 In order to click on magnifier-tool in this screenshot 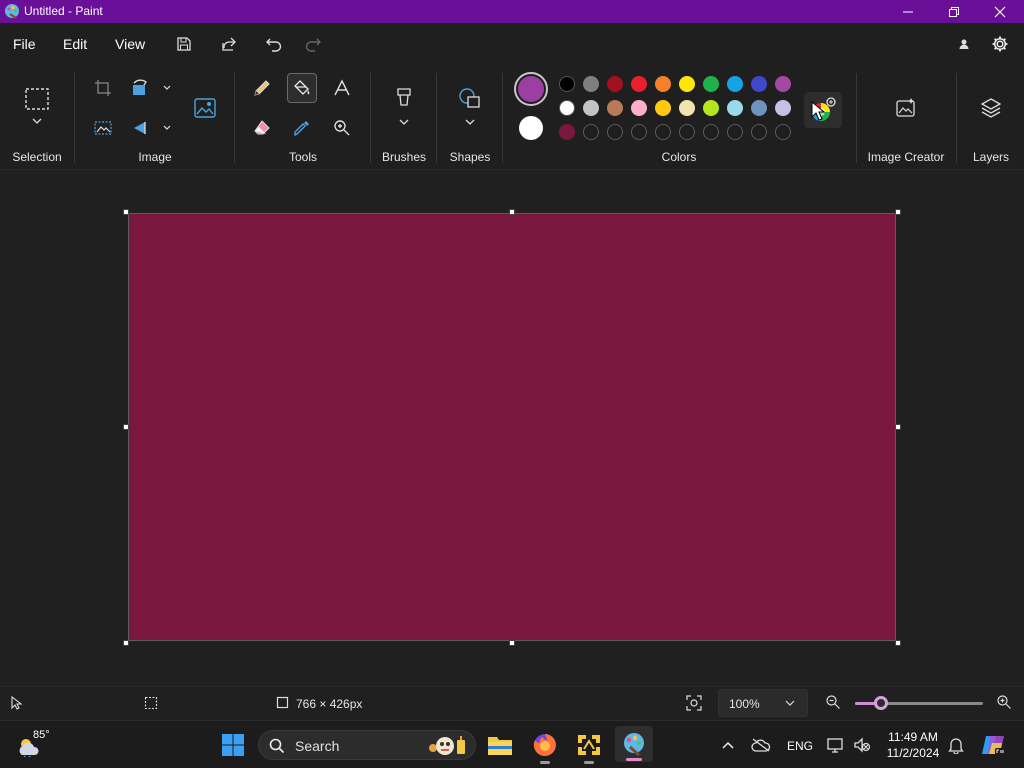, I will do `click(342, 128)`.